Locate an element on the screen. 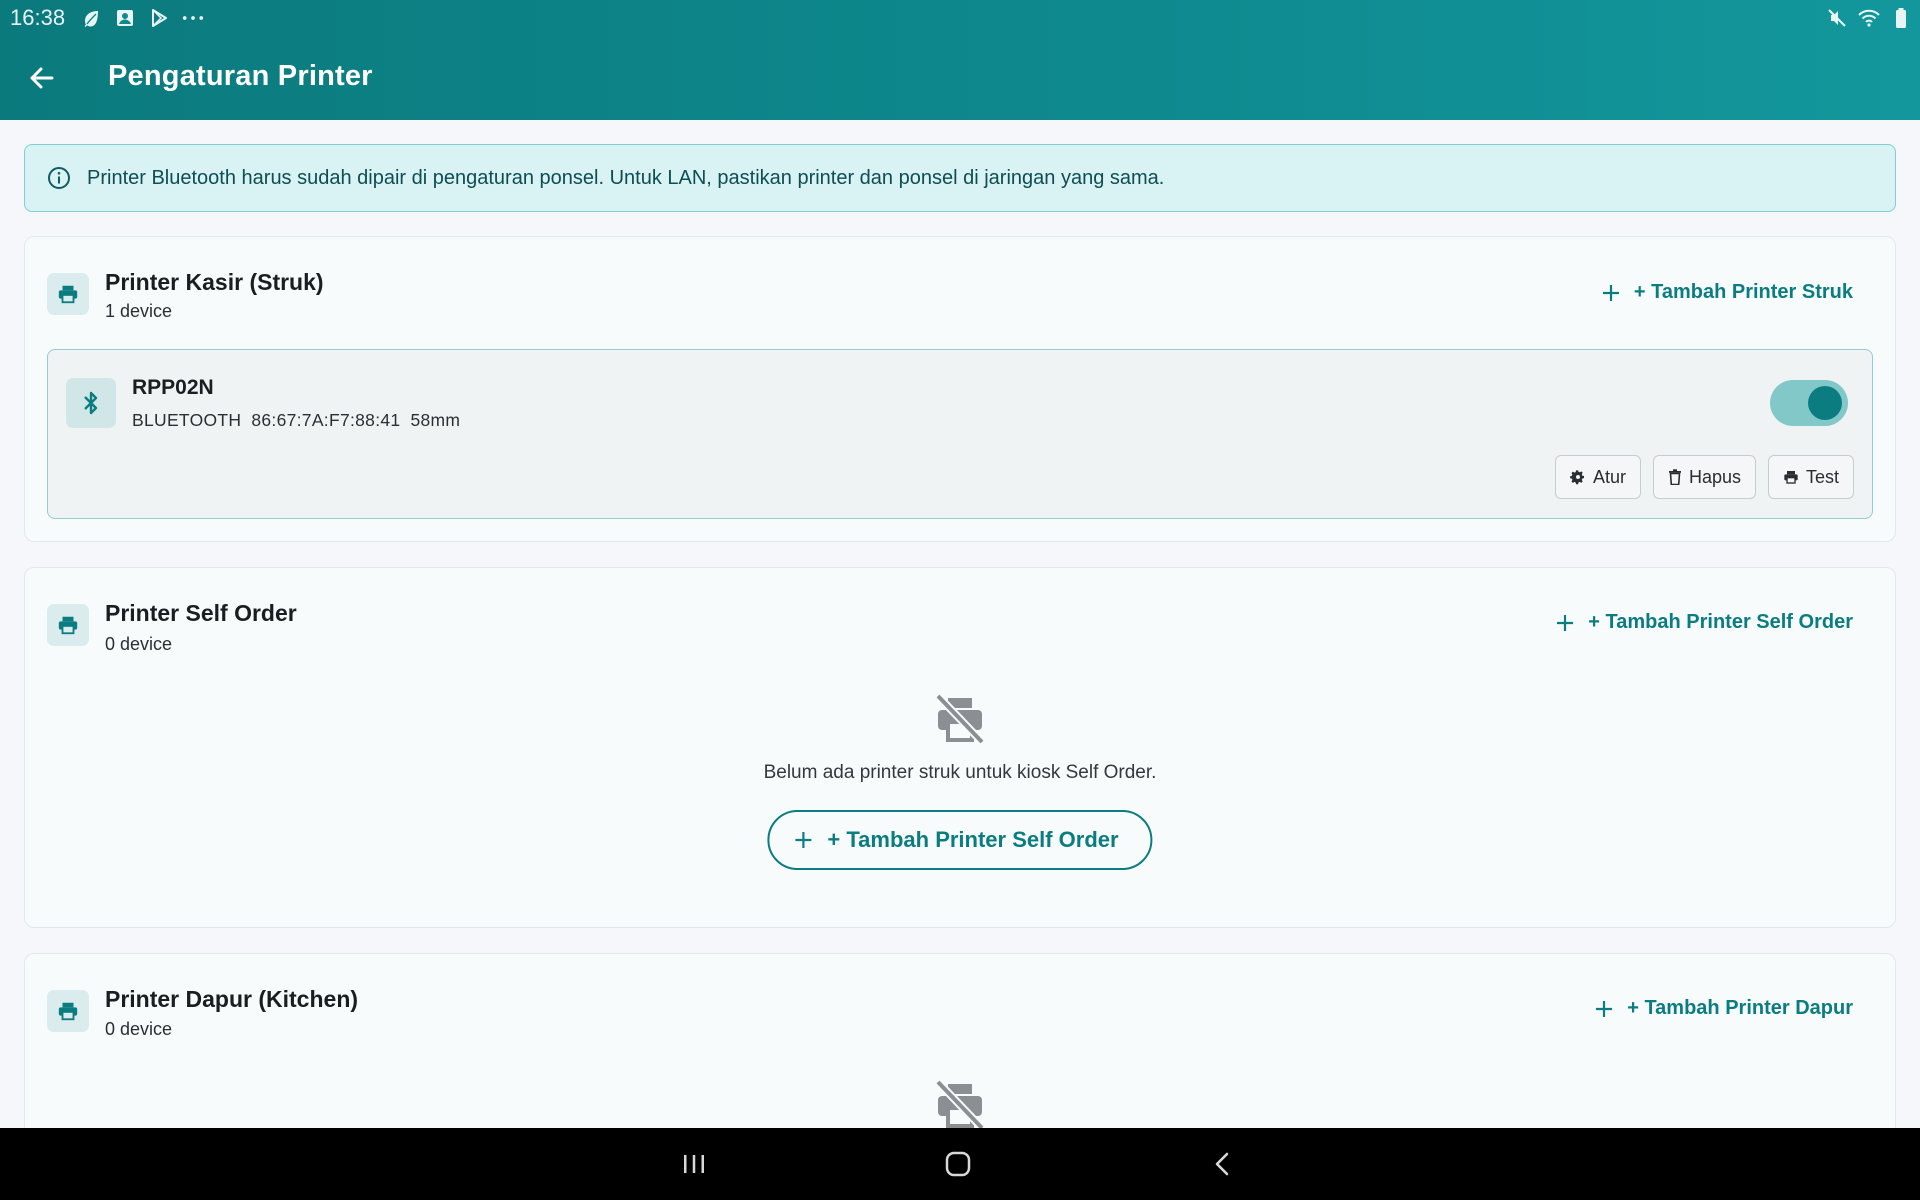 This screenshot has width=1920, height=1200. device-meta: BLUETOOTH 86:67:7A:F7:88:41 58mm is located at coordinates (296, 420).